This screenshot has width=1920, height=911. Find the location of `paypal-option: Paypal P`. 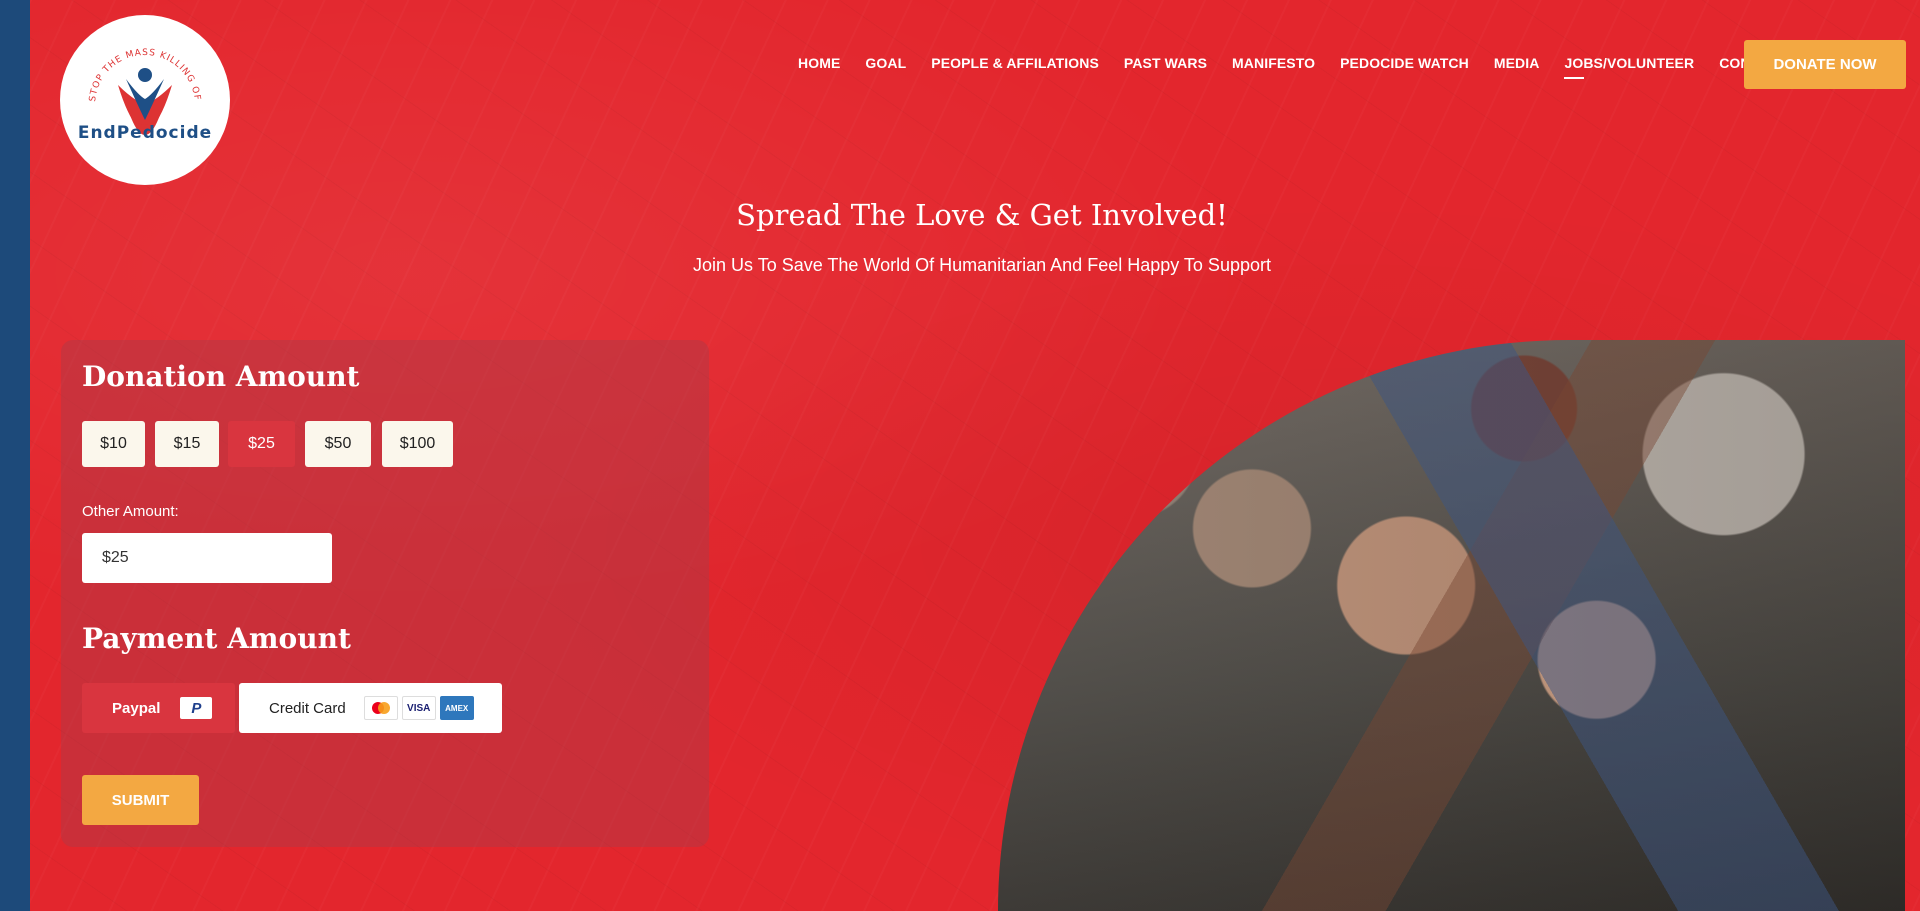

paypal-option: Paypal P is located at coordinates (158, 708).